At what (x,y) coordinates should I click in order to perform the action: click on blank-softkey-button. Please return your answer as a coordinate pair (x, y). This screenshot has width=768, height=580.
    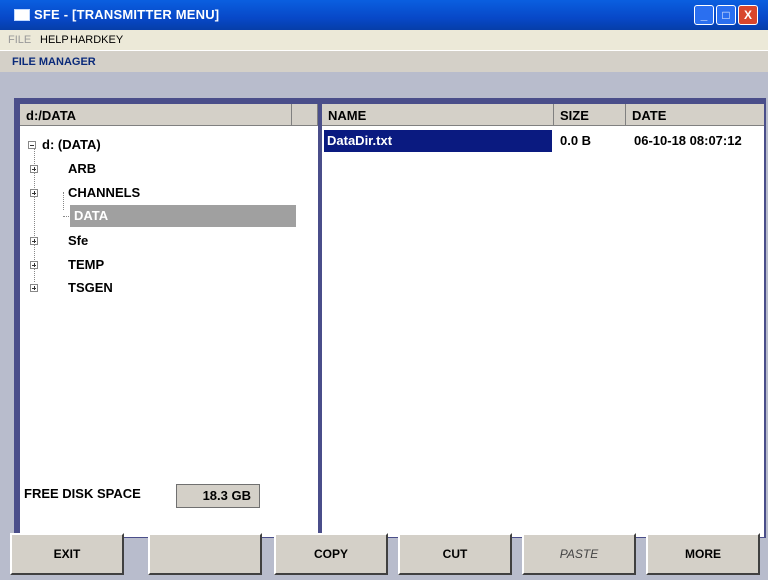
    Looking at the image, I should click on (205, 554).